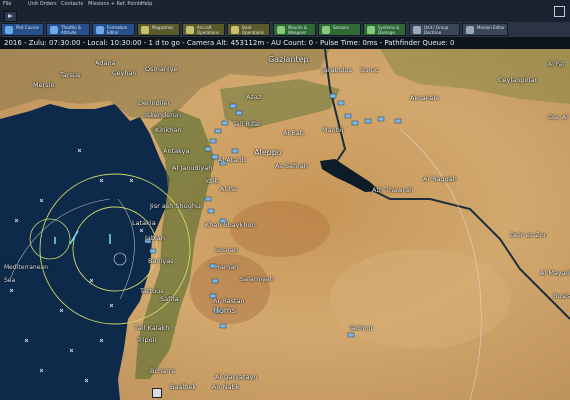 The height and width of the screenshot is (400, 570). What do you see at coordinates (145, 30) in the screenshot?
I see `magazines-icon` at bounding box center [145, 30].